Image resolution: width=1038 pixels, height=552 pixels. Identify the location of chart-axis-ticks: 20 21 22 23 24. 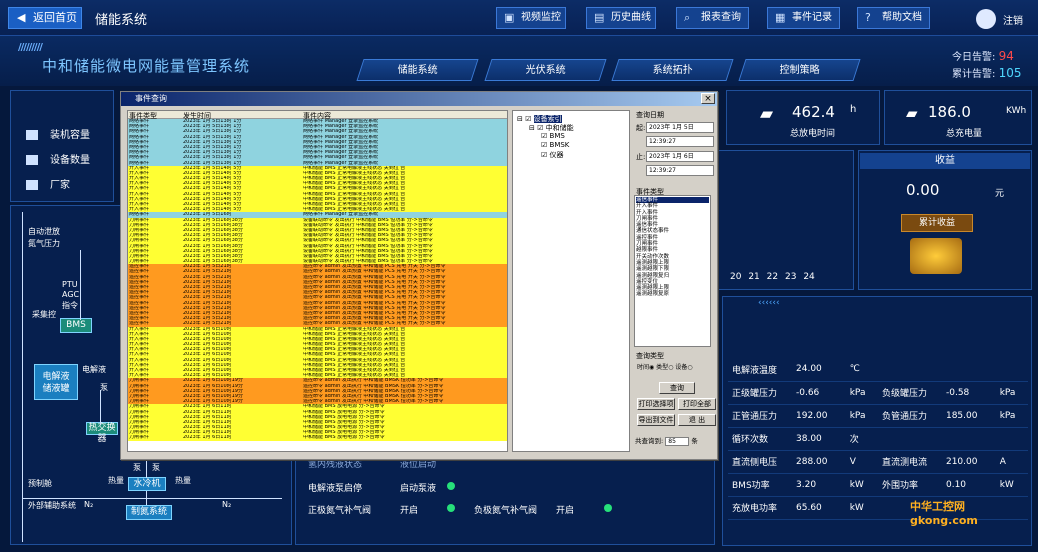
(772, 277).